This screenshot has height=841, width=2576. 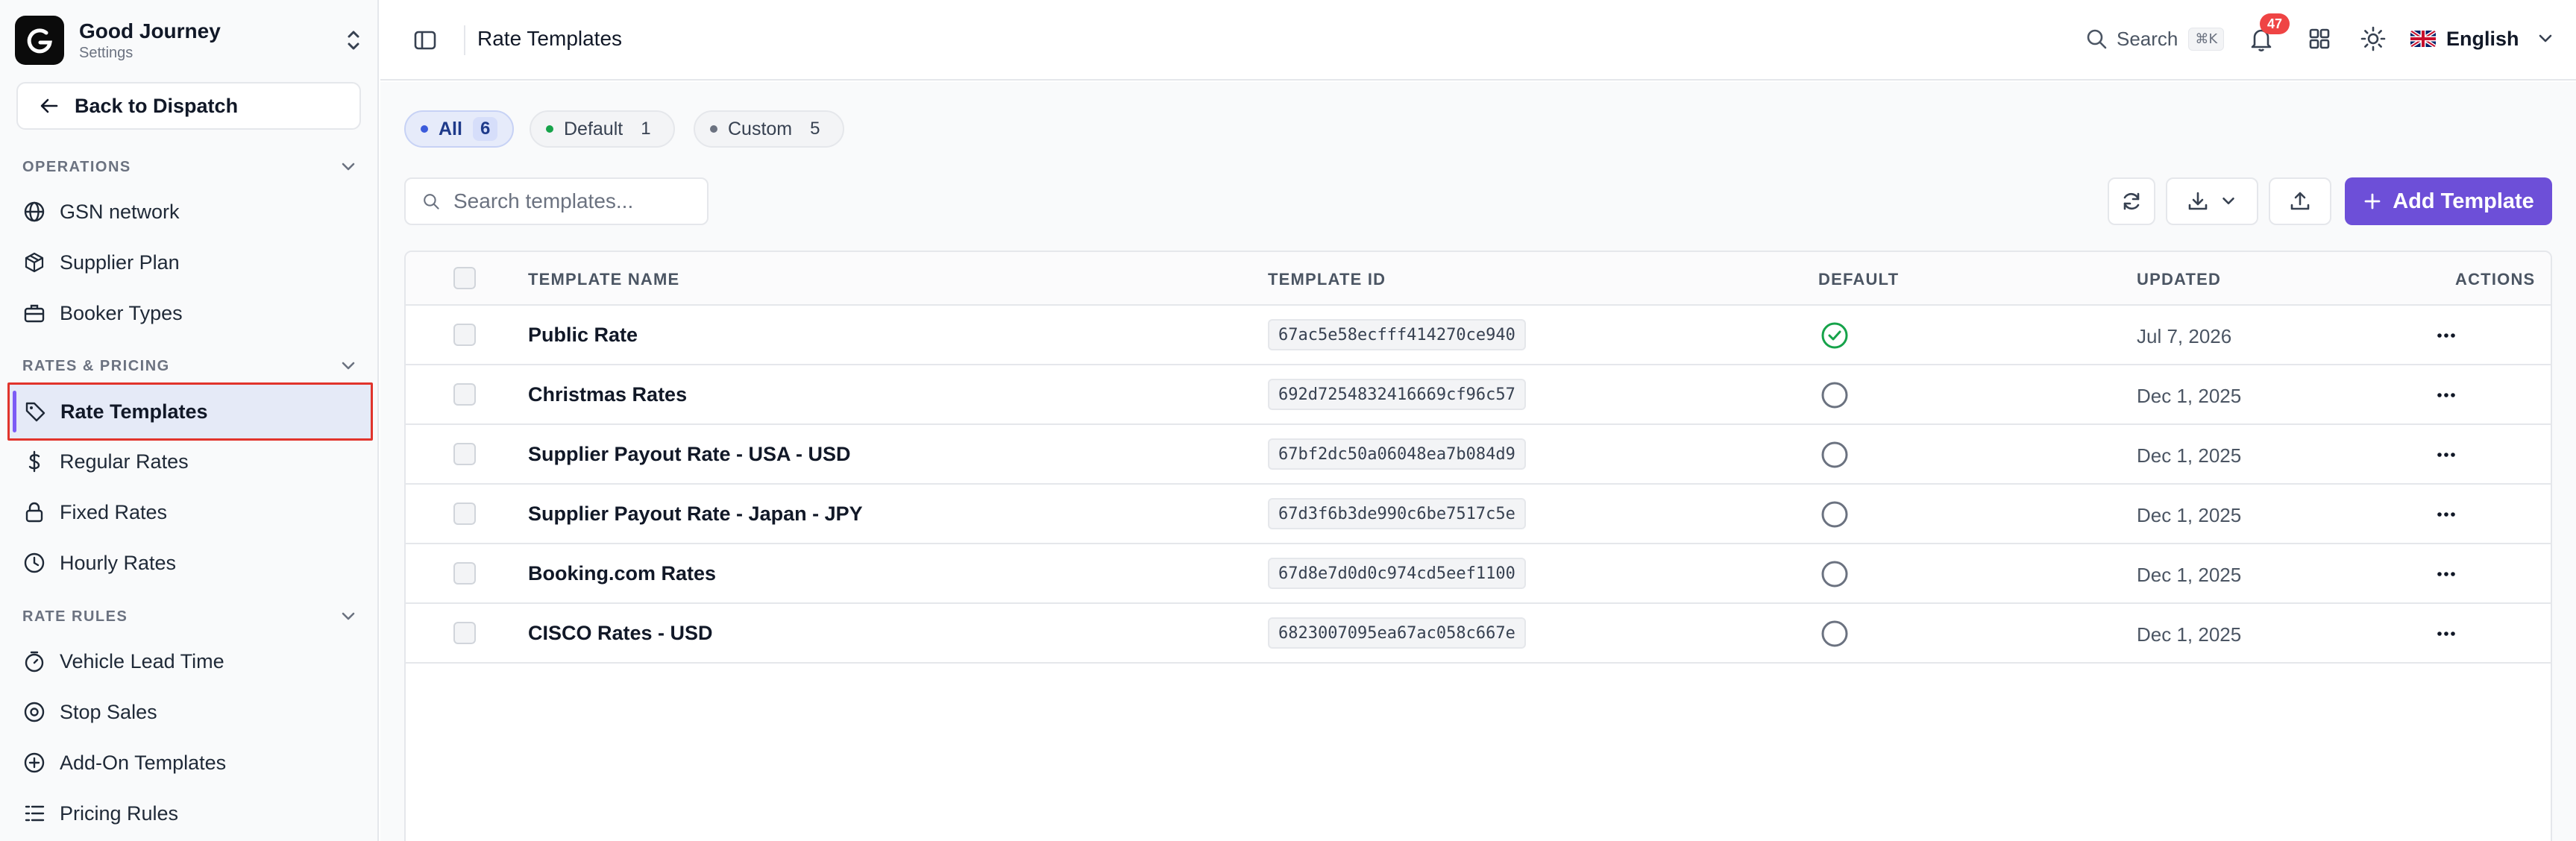 What do you see at coordinates (550, 38) in the screenshot?
I see `page-title: Rate Templates` at bounding box center [550, 38].